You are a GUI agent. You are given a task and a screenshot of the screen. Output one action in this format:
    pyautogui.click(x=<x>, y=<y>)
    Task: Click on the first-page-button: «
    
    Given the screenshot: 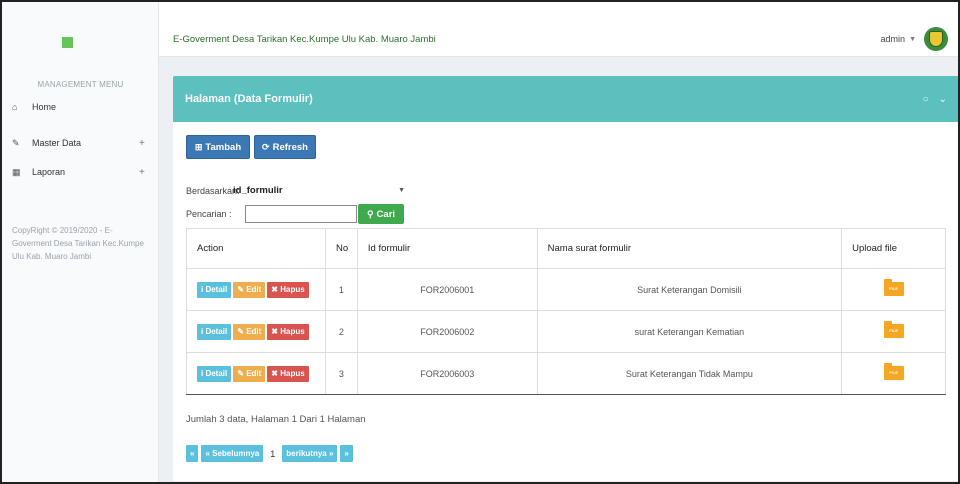 What is the action you would take?
    pyautogui.click(x=192, y=453)
    